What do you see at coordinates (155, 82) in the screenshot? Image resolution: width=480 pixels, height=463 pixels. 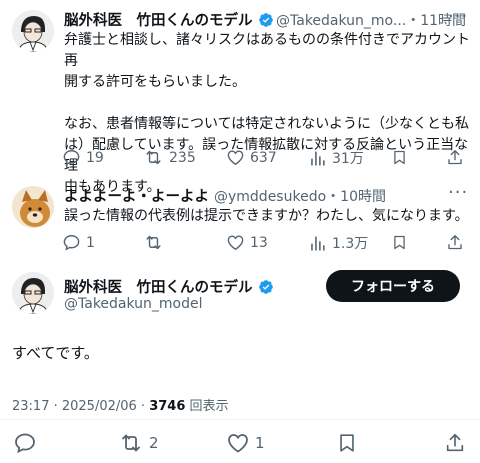 I see `tweet-text-line: 開する許可をもらいました。` at bounding box center [155, 82].